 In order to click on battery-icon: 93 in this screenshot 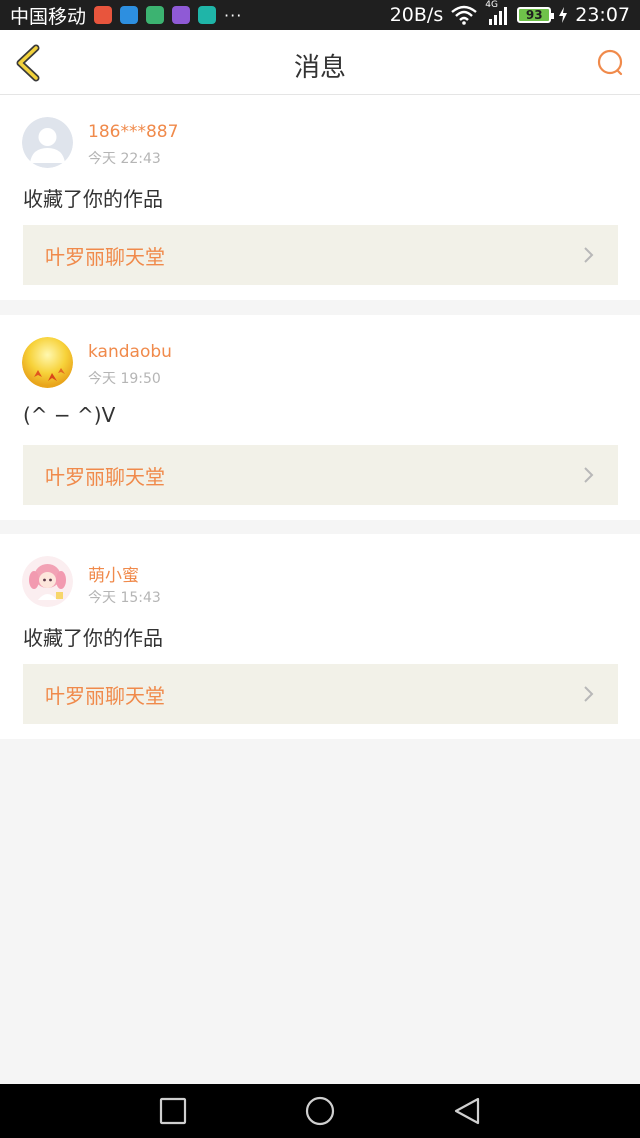, I will do `click(536, 15)`.